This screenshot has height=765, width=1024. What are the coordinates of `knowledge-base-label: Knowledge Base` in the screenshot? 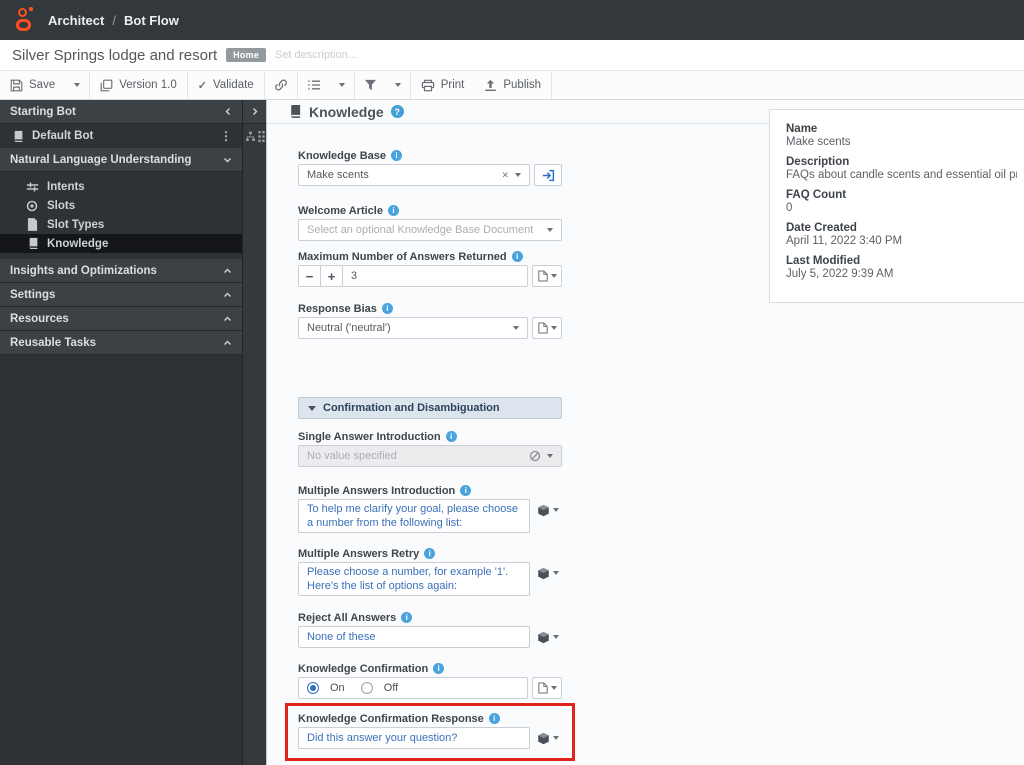 It's located at (430, 155).